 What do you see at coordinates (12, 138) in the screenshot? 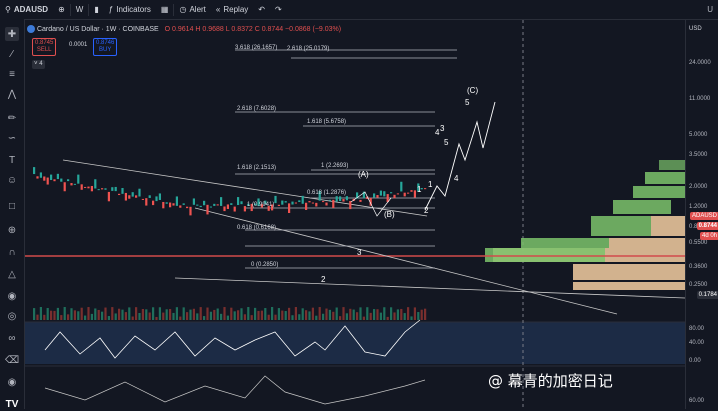
I see `brush-2-icon: ∽` at bounding box center [12, 138].